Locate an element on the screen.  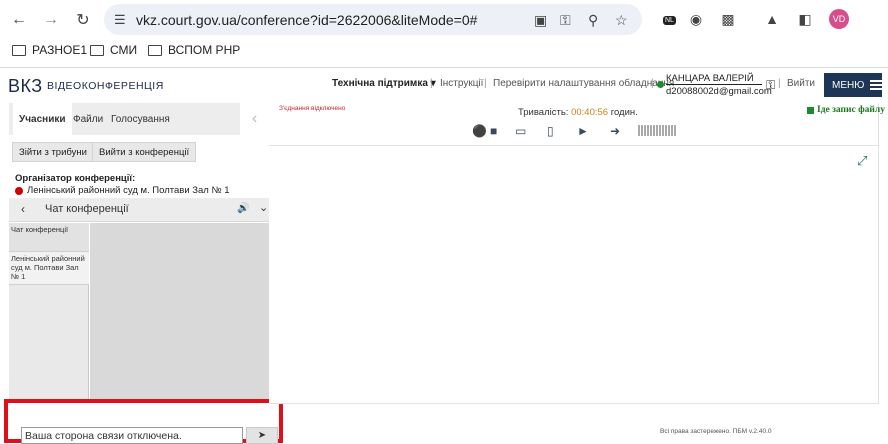
back-arrow-icon: ← is located at coordinates (19, 20).